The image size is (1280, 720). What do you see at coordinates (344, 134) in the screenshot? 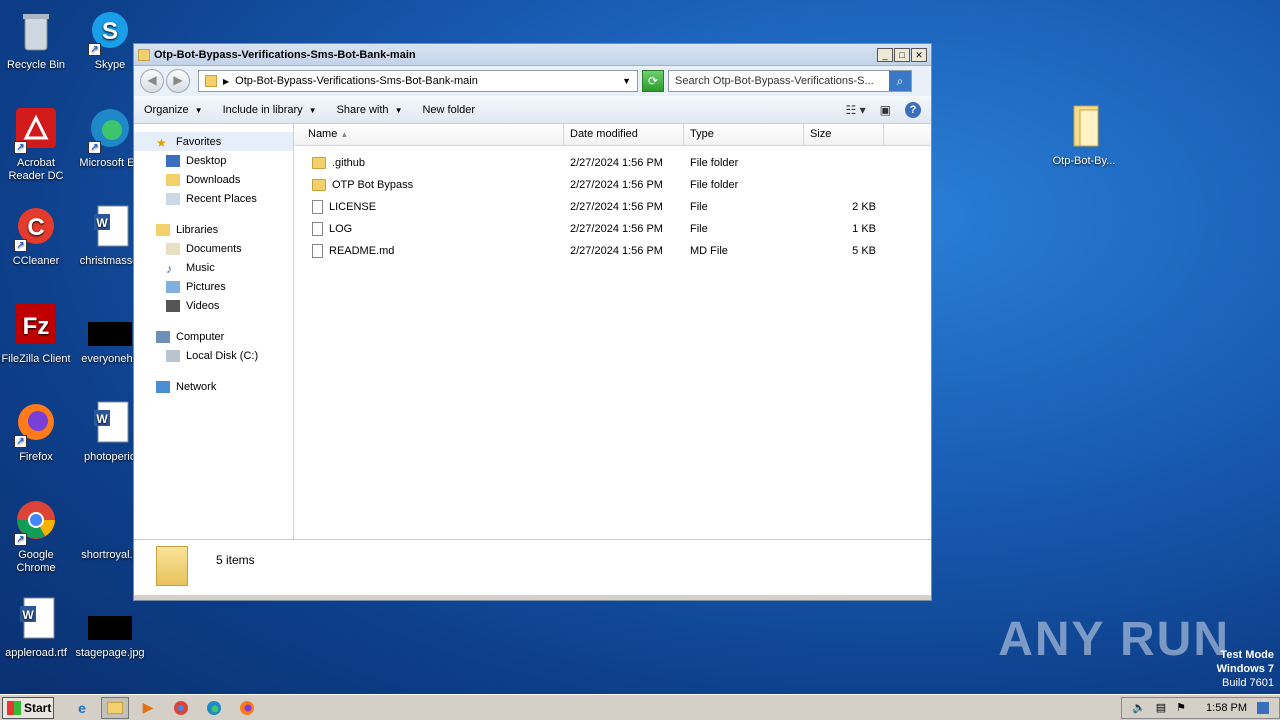
I see `sort-ascending-icon: ▲` at bounding box center [344, 134].